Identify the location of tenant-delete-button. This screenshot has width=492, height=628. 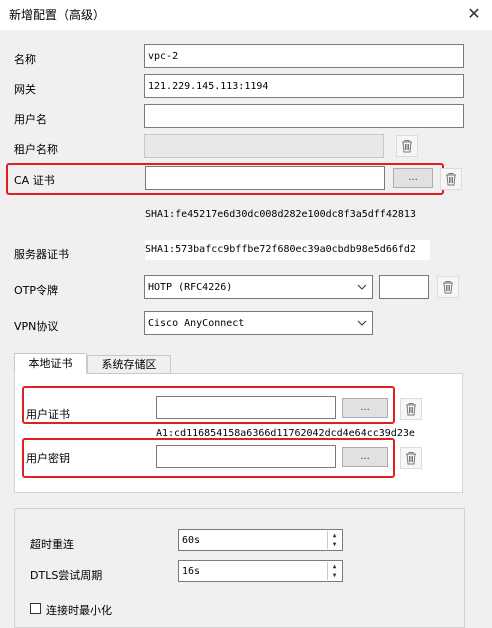
(407, 146).